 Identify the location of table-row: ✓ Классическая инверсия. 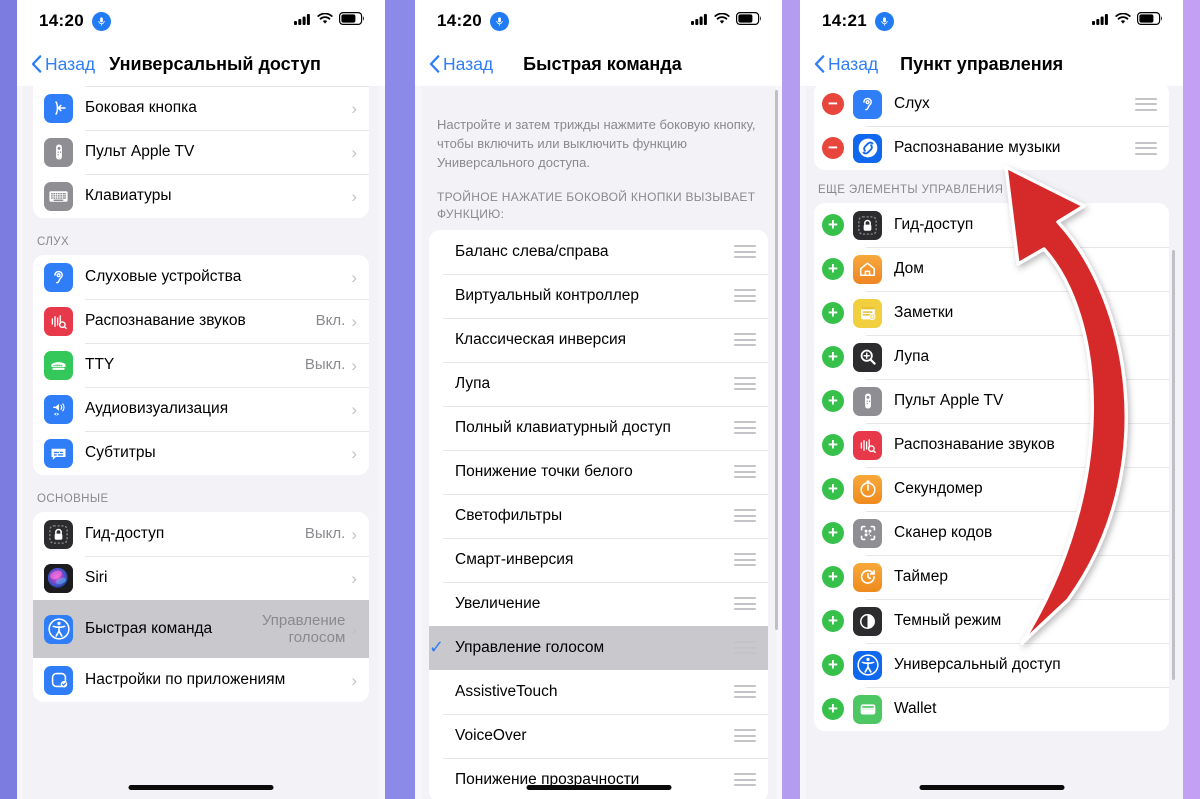
(598, 339).